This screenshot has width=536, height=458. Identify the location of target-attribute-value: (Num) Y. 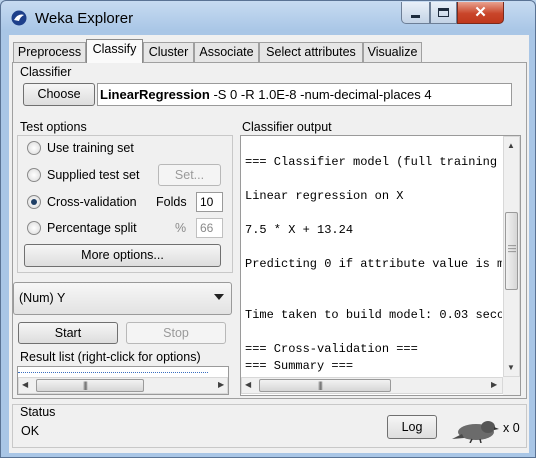
(42, 298).